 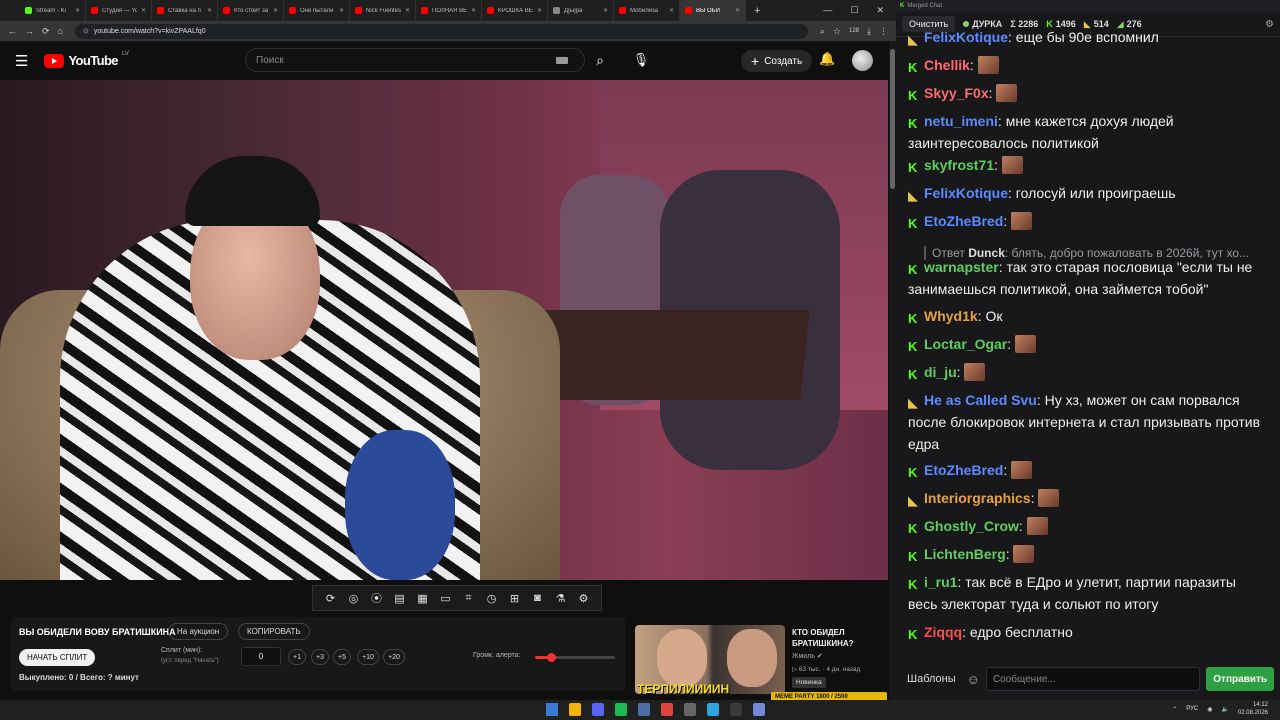 I want to click on tab-1: Студия — Yo ✕, so click(x=119, y=10).